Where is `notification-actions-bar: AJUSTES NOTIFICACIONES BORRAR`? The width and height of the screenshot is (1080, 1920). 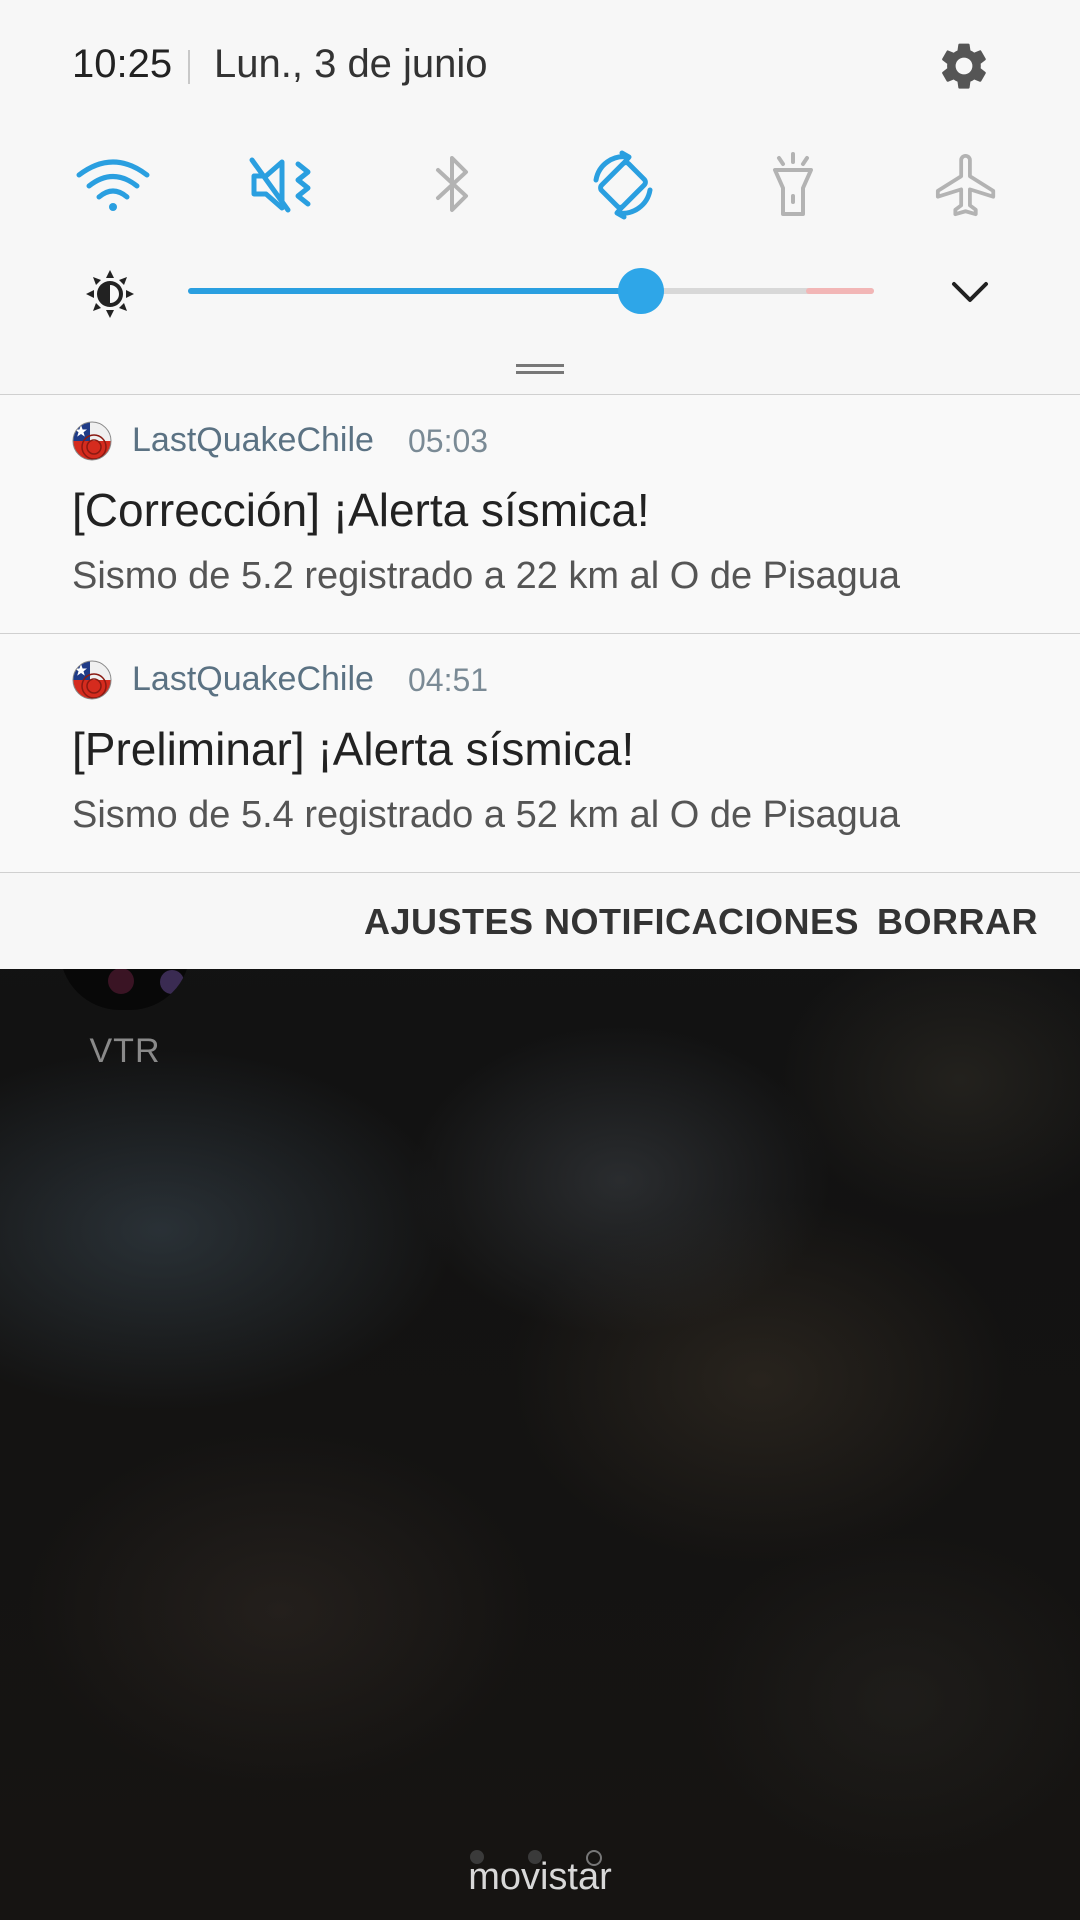 notification-actions-bar: AJUSTES NOTIFICACIONES BORRAR is located at coordinates (540, 920).